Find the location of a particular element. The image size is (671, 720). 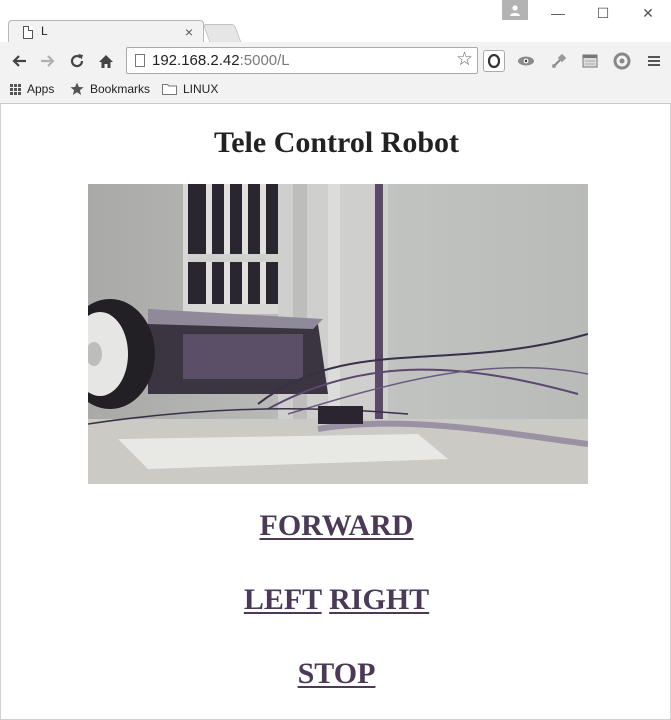

bookmark-apps: Apps is located at coordinates (32, 89).